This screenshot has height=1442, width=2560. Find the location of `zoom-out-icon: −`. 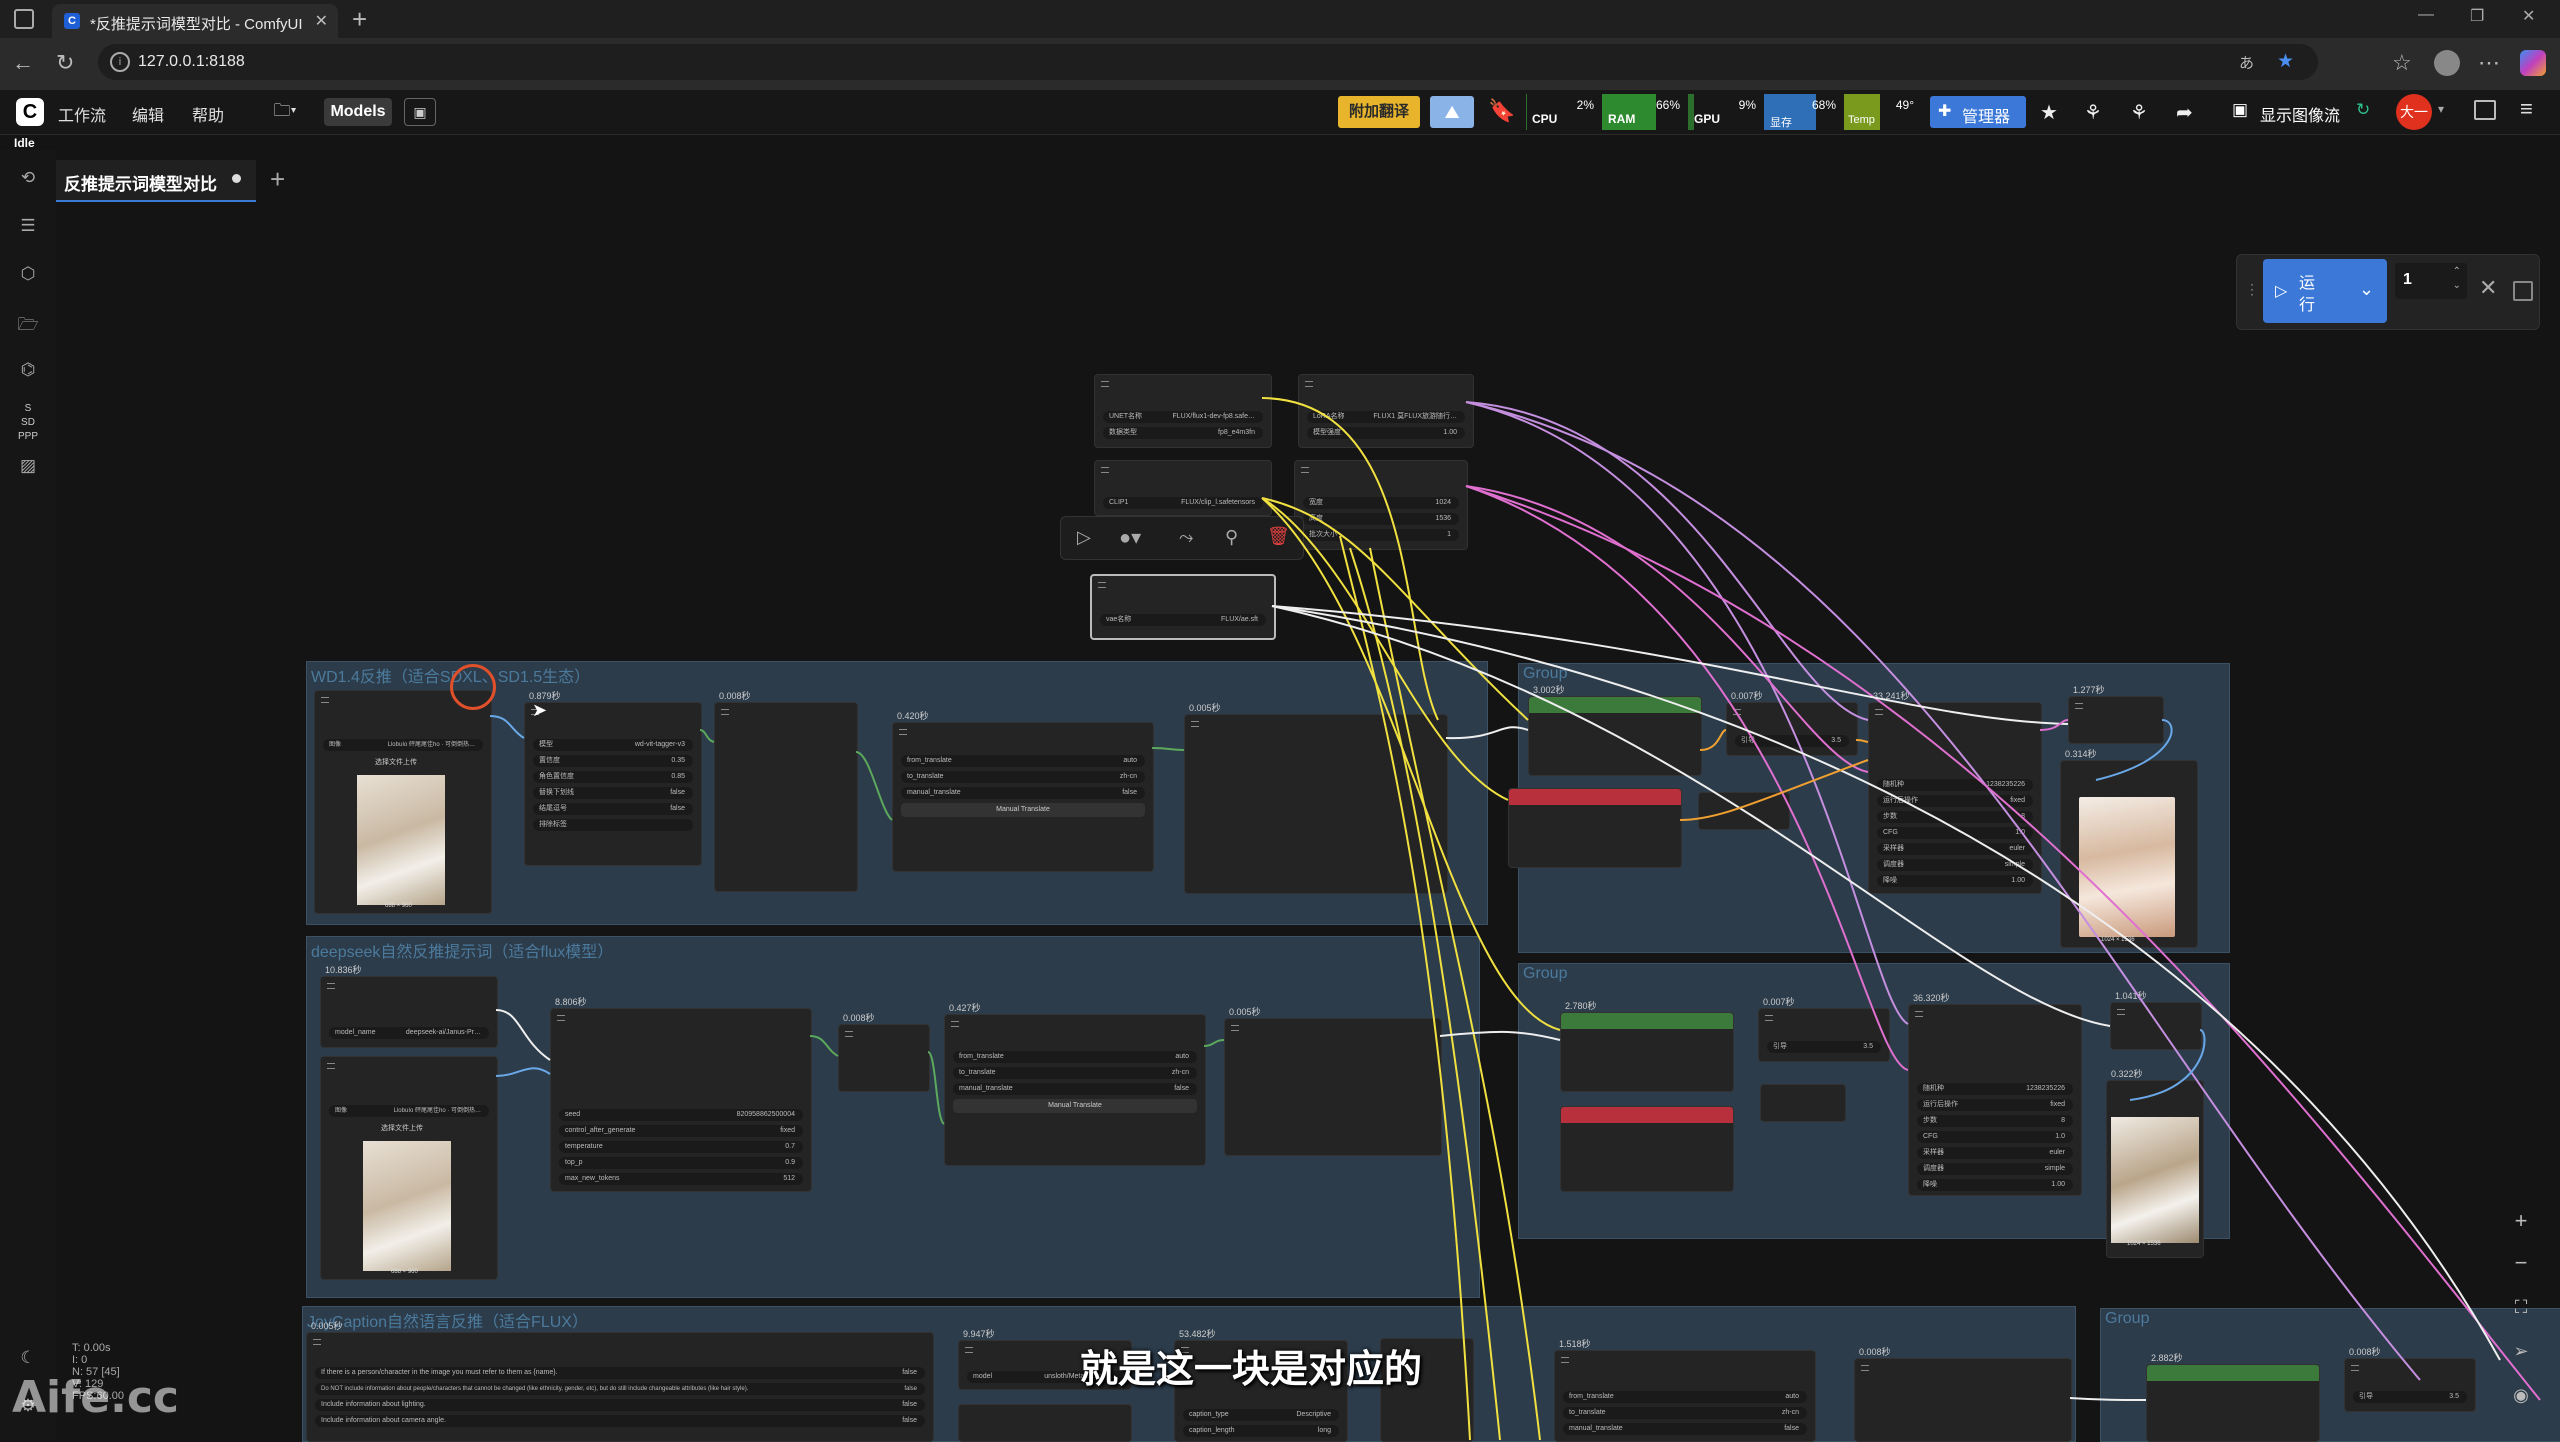

zoom-out-icon: − is located at coordinates (2521, 1263).